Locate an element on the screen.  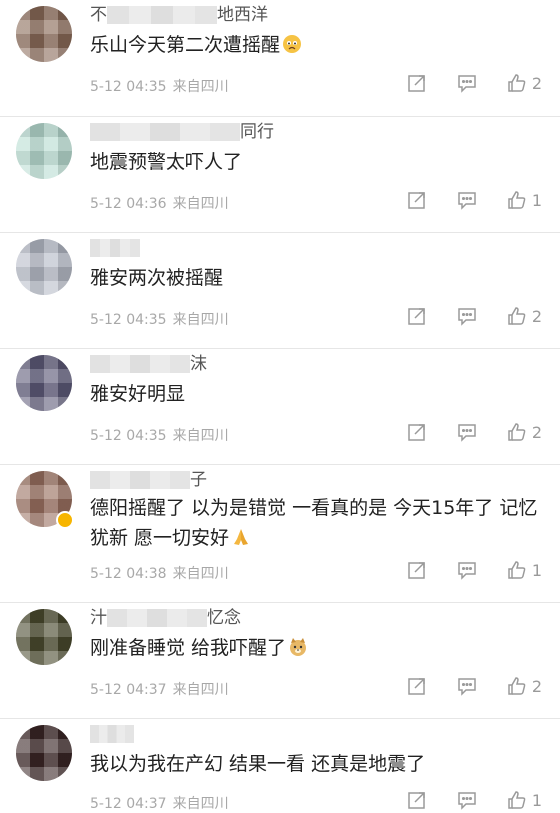
comment-item: 沫 雅安好明显 5-12 04:35 来自四川 2 is located at coordinates (280, 407).